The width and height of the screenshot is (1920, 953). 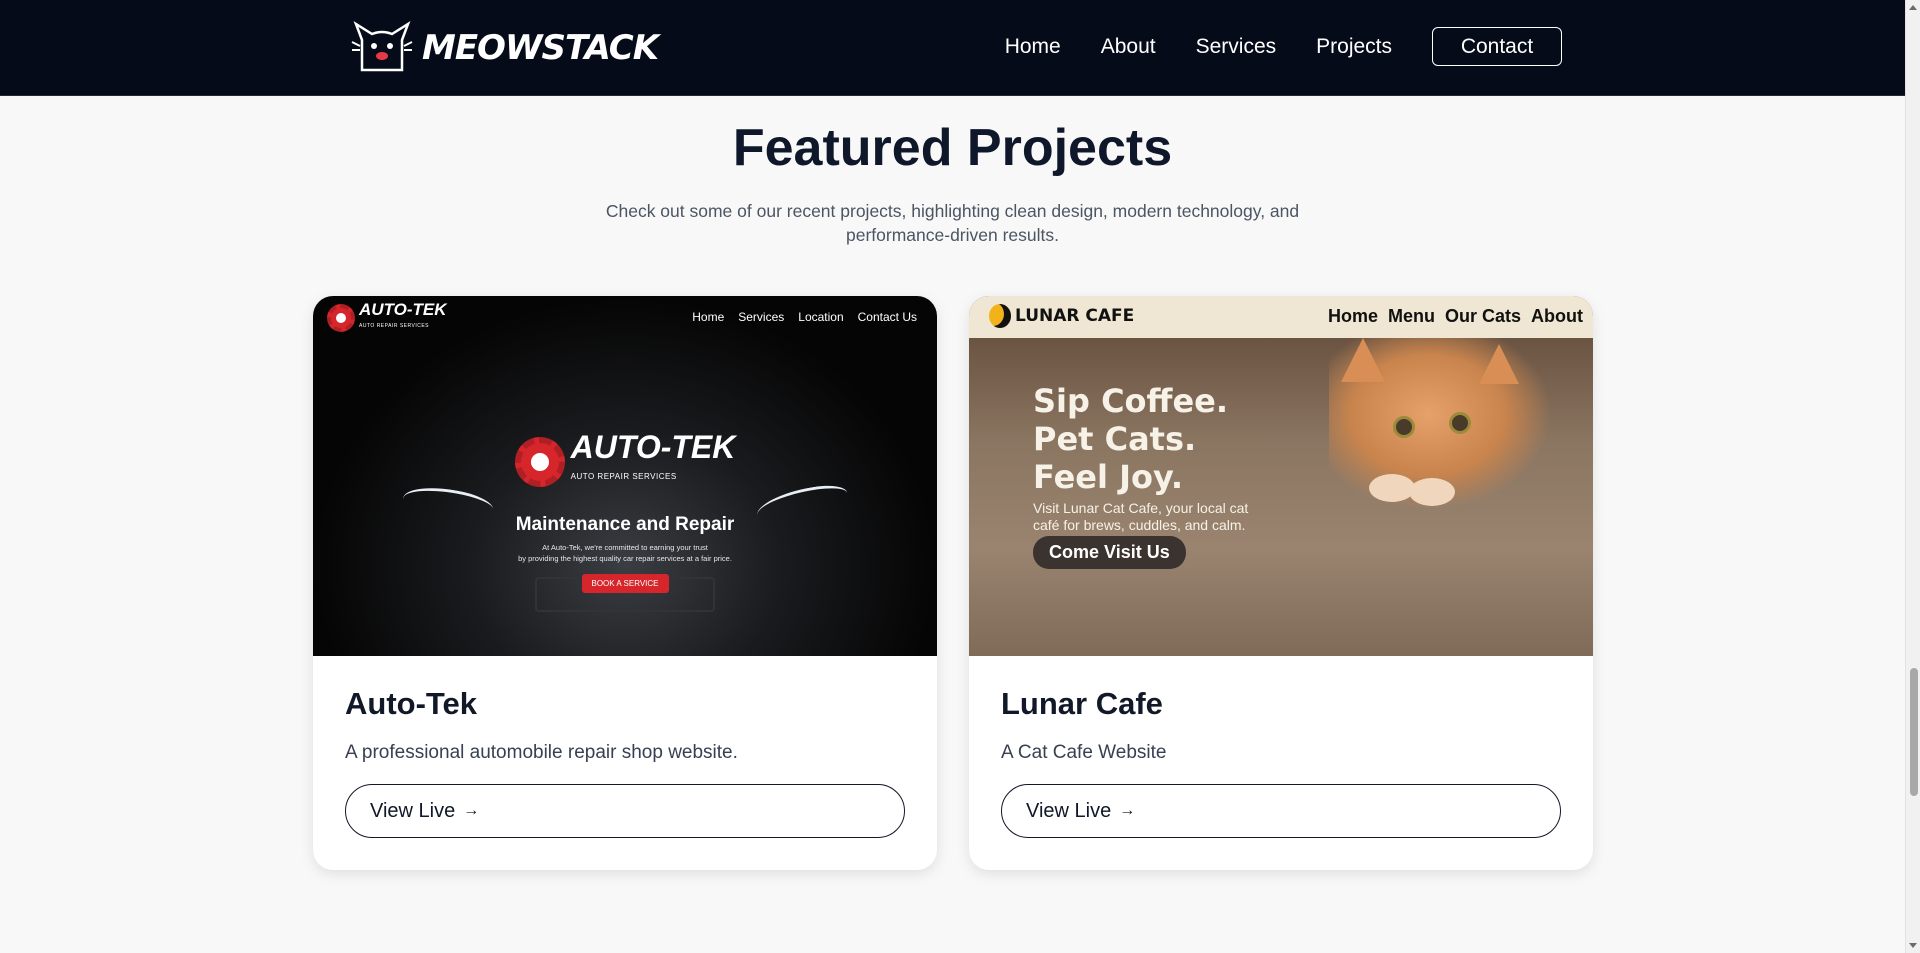 What do you see at coordinates (1912, 476) in the screenshot?
I see `page-scrollbar` at bounding box center [1912, 476].